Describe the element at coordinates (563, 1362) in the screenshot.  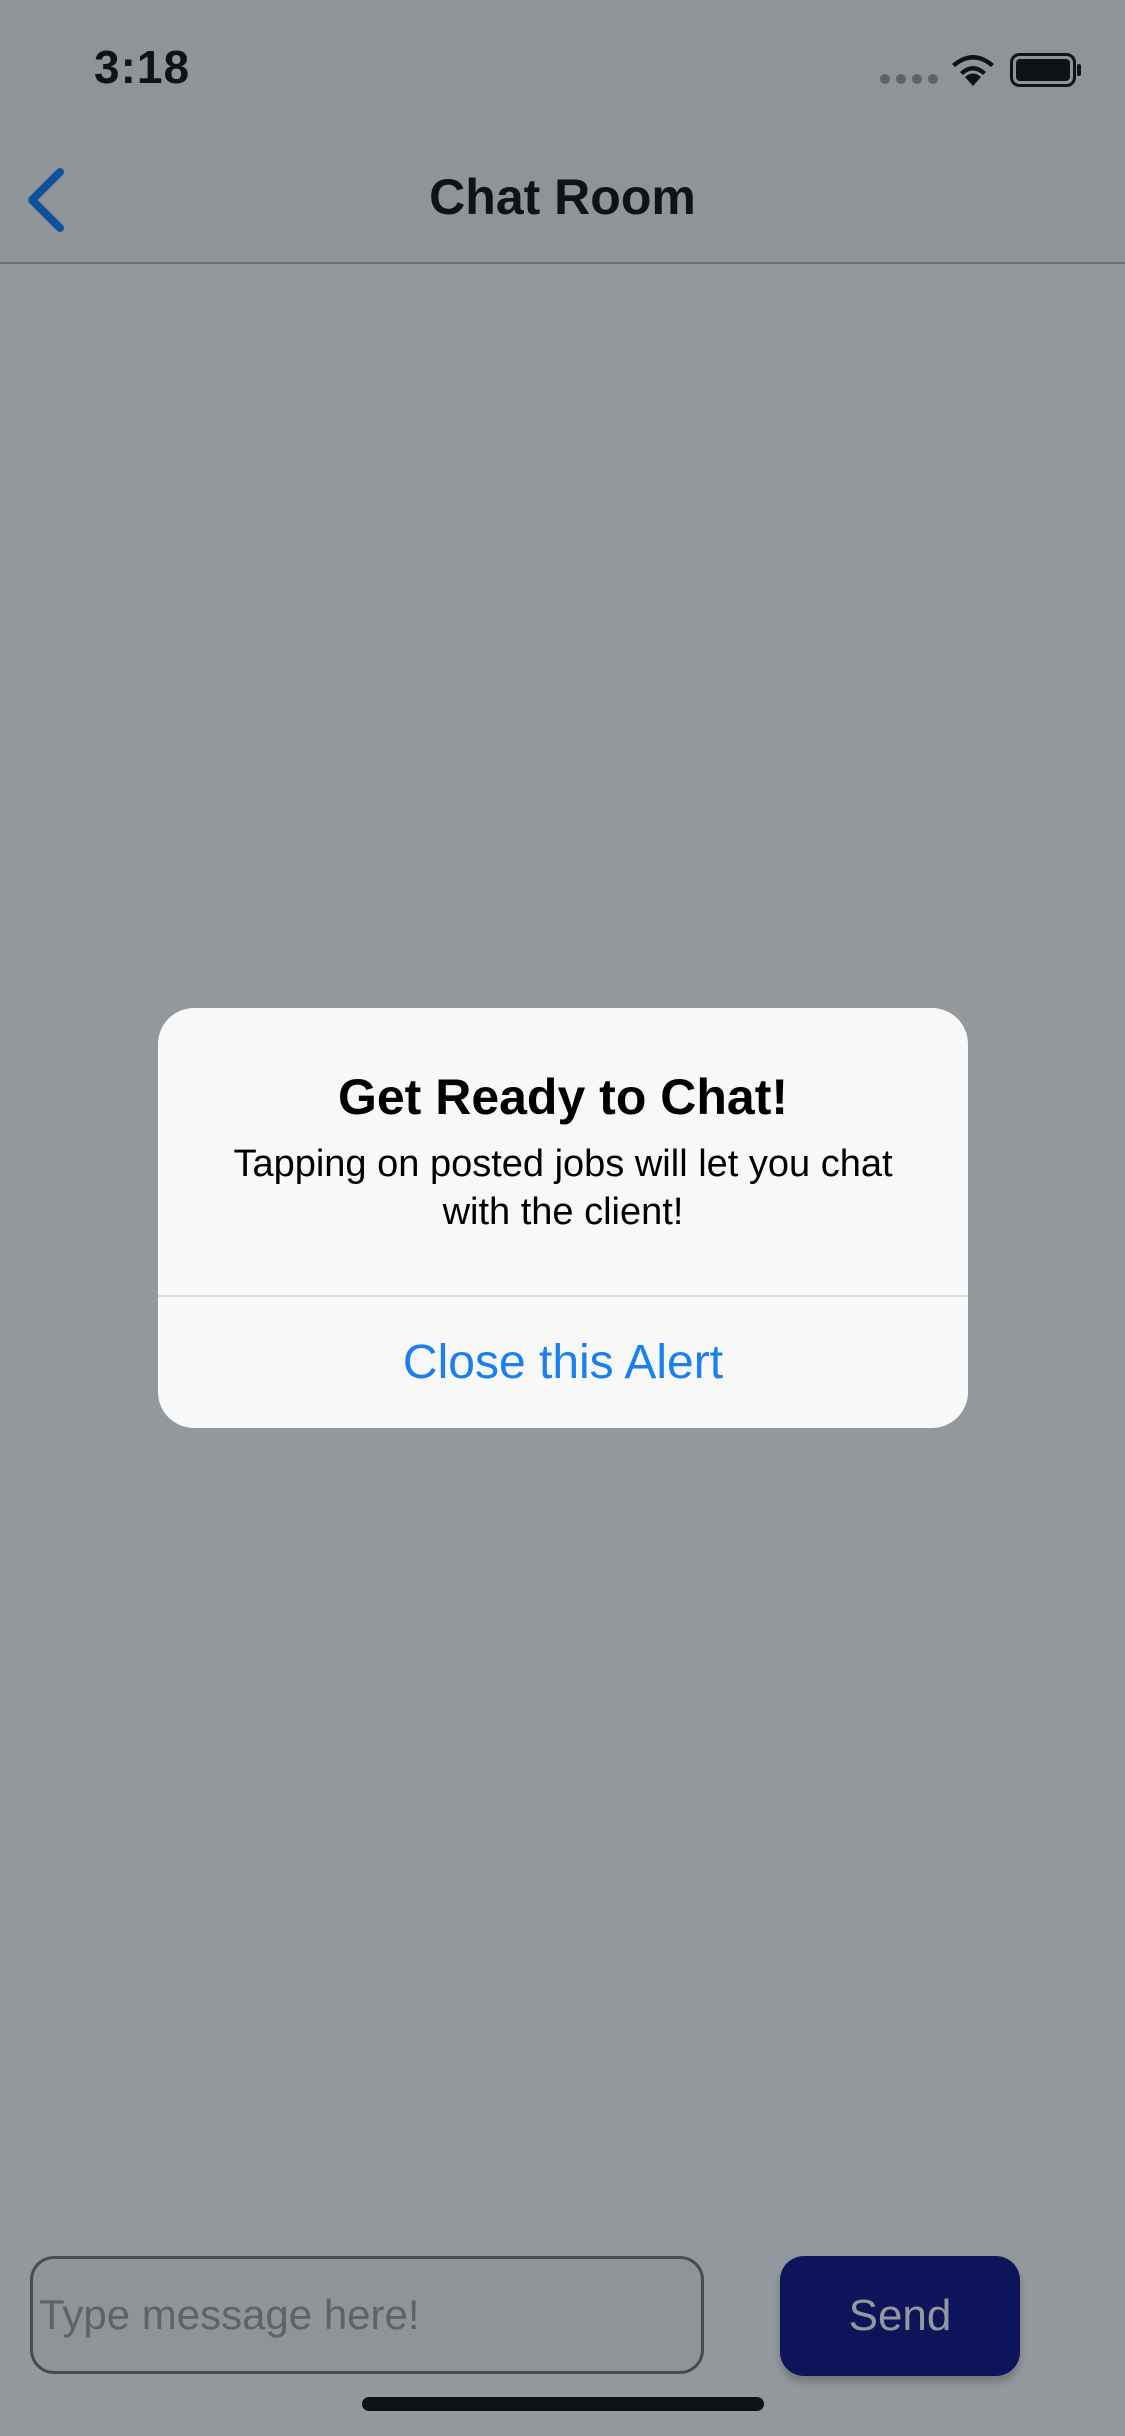
I see `close-alert-button: Close this Alert` at that location.